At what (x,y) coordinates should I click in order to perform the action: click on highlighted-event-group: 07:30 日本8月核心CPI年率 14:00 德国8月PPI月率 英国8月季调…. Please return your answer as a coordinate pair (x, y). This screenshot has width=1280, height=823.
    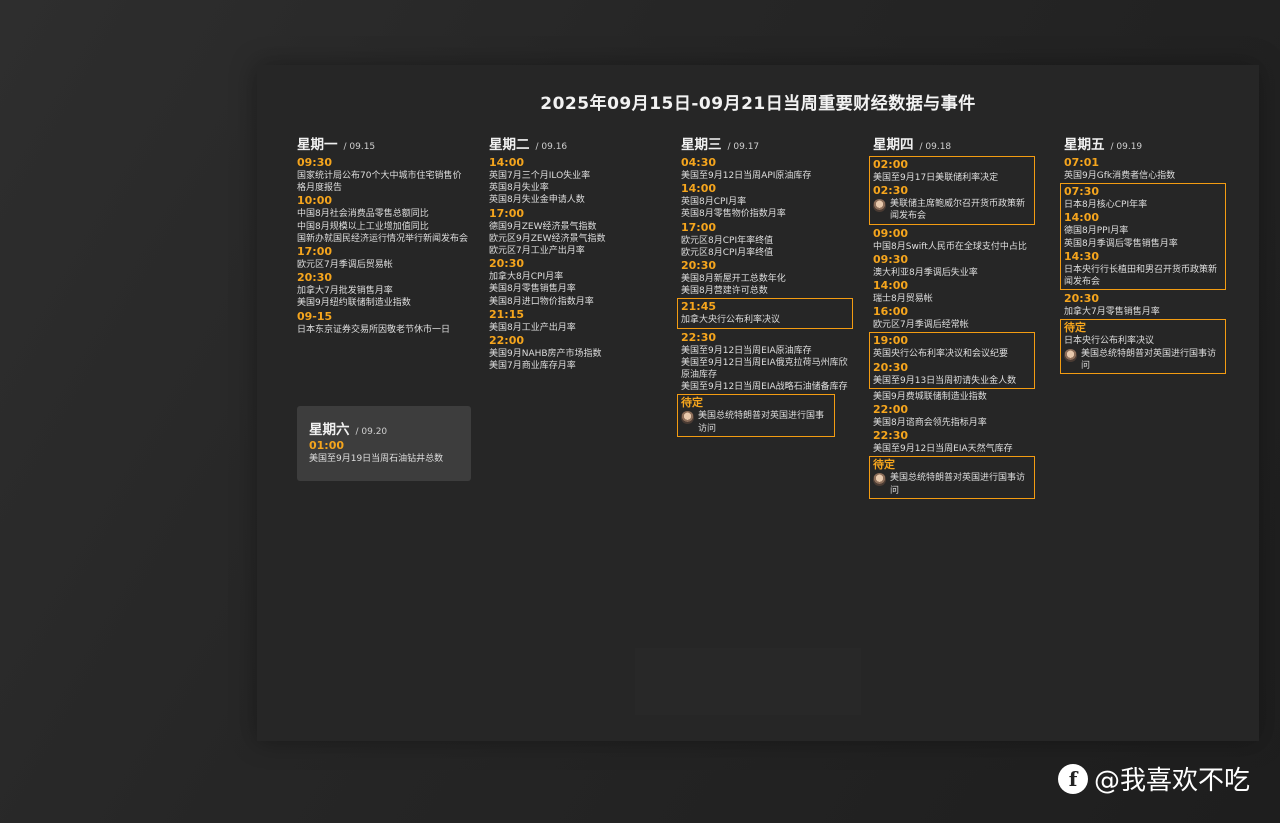
    Looking at the image, I should click on (1143, 237).